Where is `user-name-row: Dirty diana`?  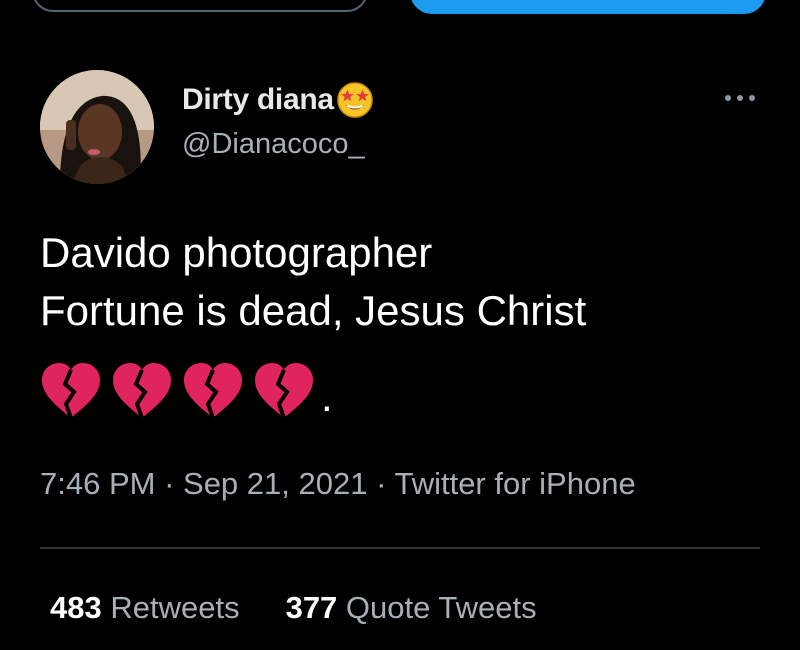
user-name-row: Dirty diana is located at coordinates (278, 100).